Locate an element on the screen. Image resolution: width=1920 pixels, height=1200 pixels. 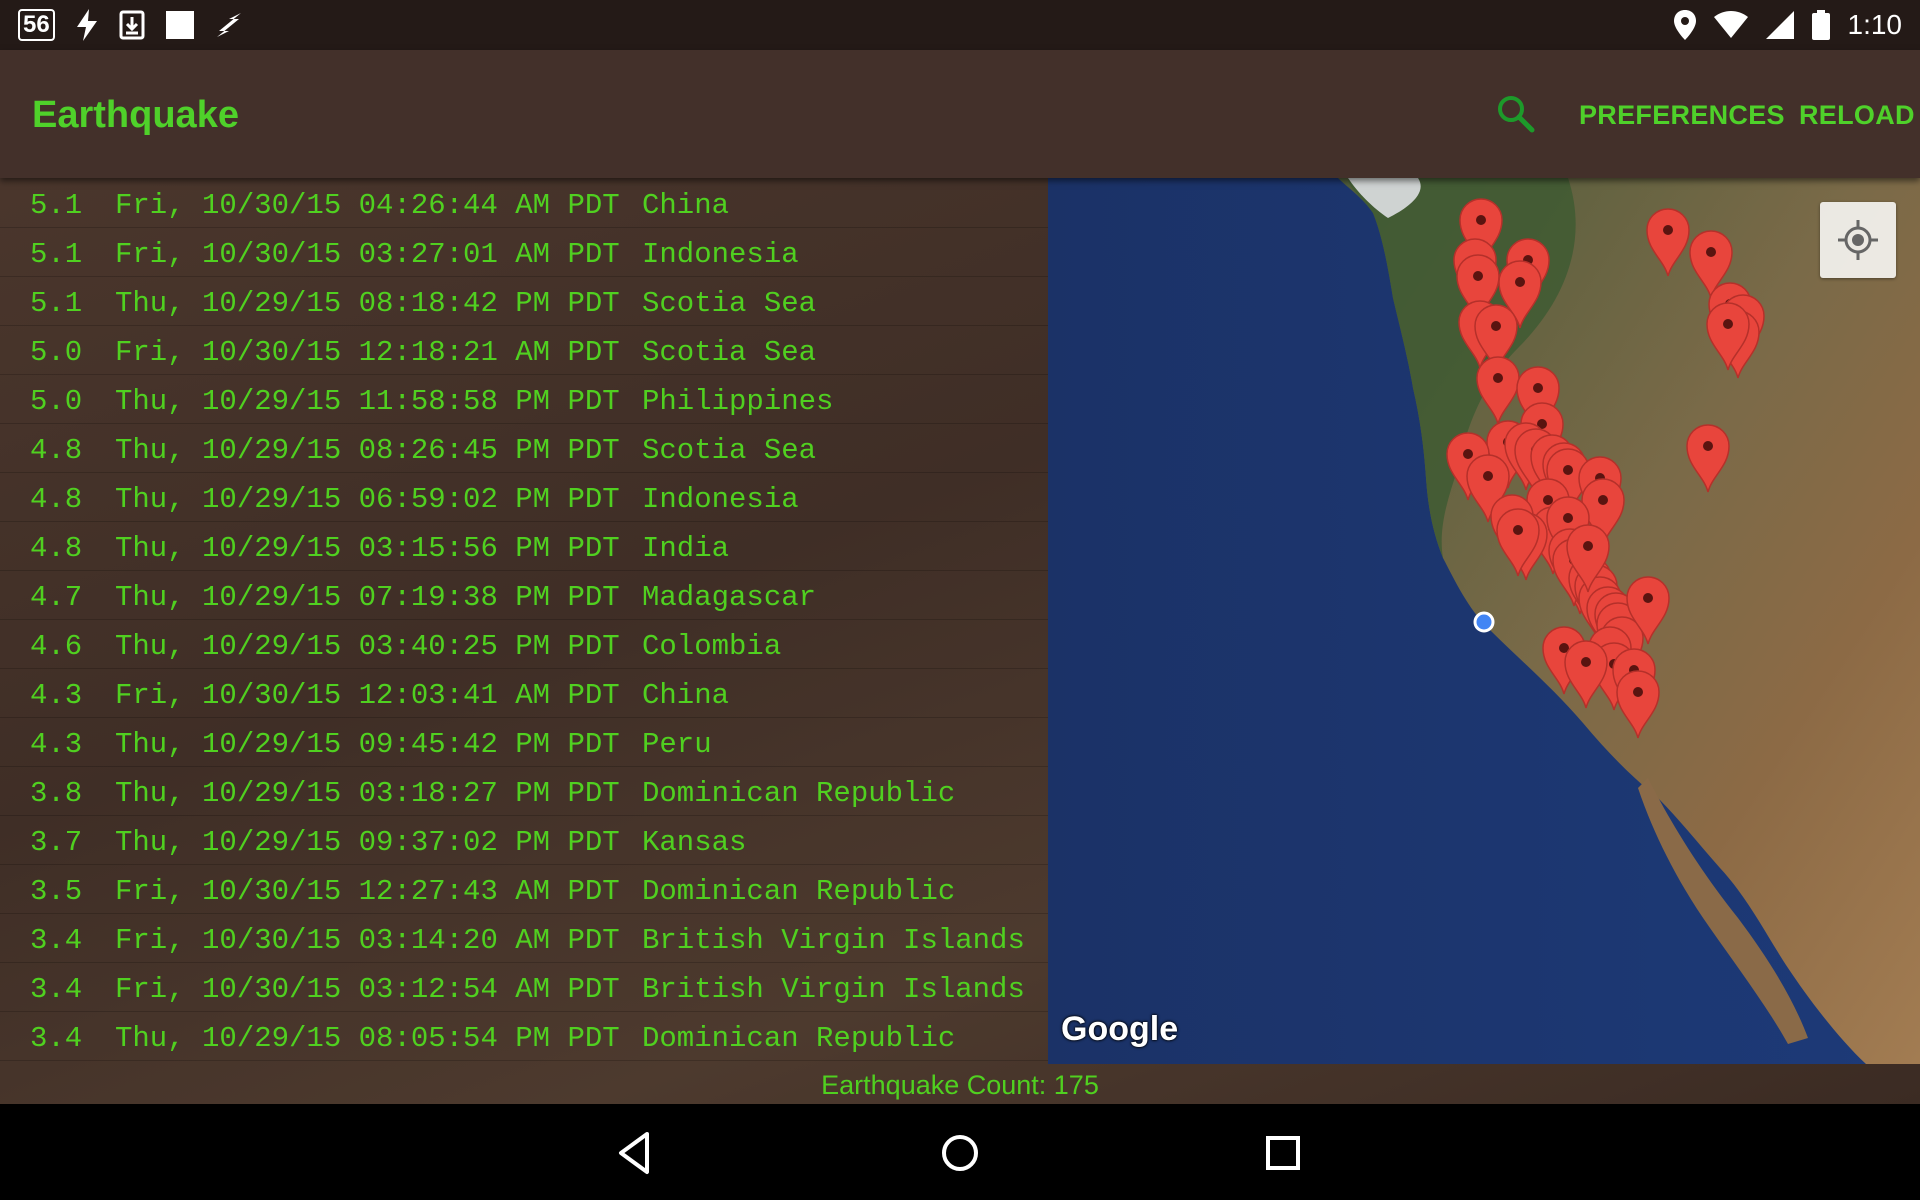
app-title: Earthquake is located at coordinates (135, 115).